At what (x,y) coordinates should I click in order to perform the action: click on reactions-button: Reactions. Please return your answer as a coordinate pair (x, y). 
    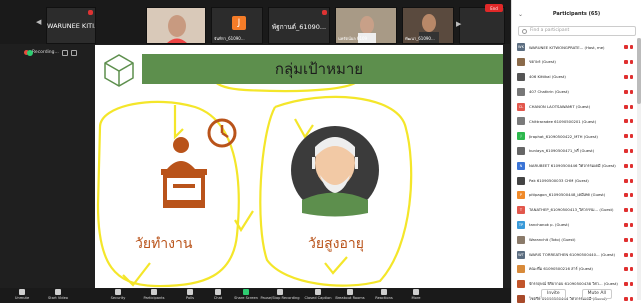
    Looking at the image, I should click on (384, 294).